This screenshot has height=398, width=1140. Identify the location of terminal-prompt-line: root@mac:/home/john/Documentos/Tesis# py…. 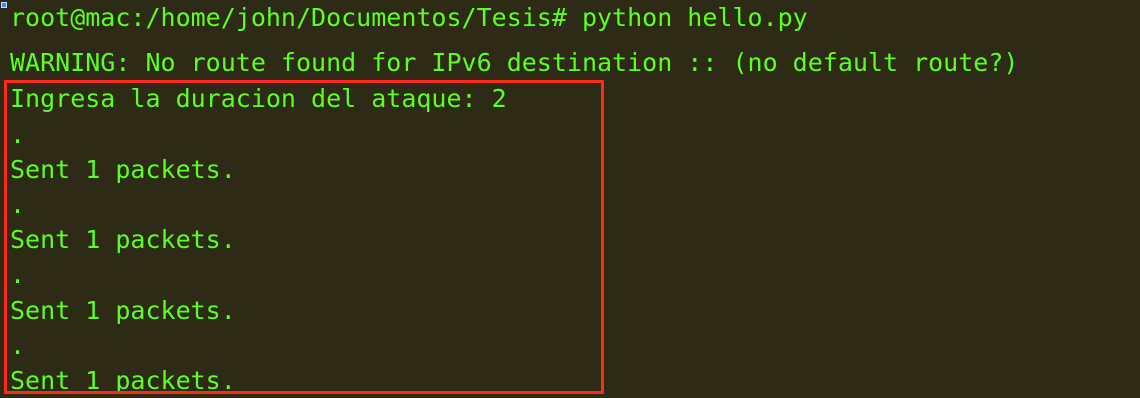
(409, 17).